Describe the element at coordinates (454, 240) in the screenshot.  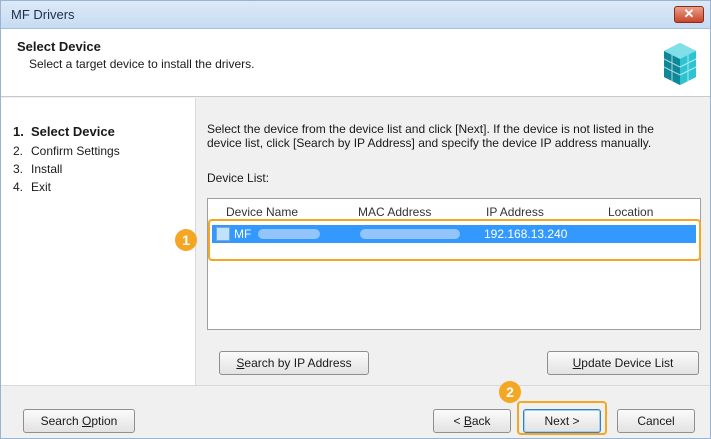
I see `device-row-highlight` at that location.